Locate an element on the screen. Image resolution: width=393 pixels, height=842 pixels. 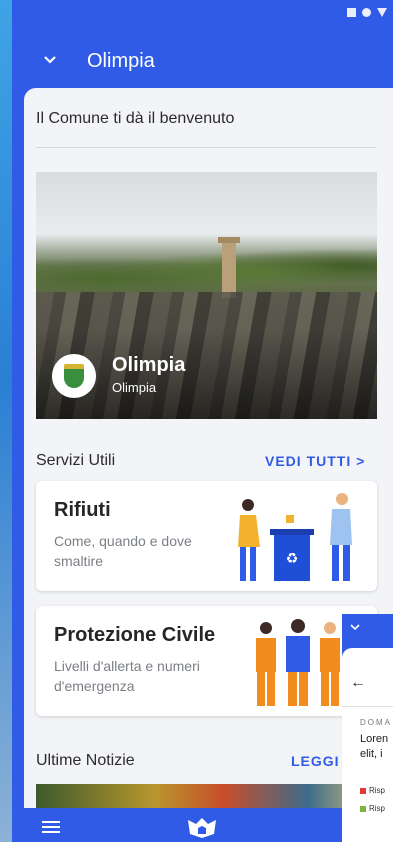
hero-column is located at coordinates (229, 267).